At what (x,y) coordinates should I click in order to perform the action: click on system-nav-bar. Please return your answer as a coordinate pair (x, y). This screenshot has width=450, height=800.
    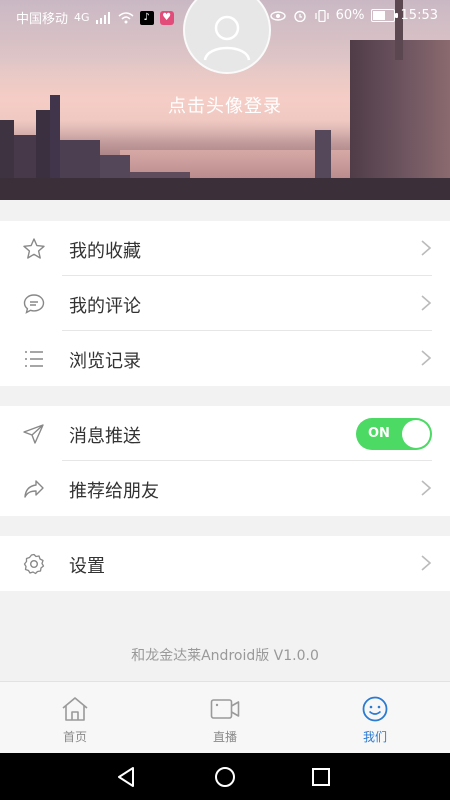
    Looking at the image, I should click on (225, 776).